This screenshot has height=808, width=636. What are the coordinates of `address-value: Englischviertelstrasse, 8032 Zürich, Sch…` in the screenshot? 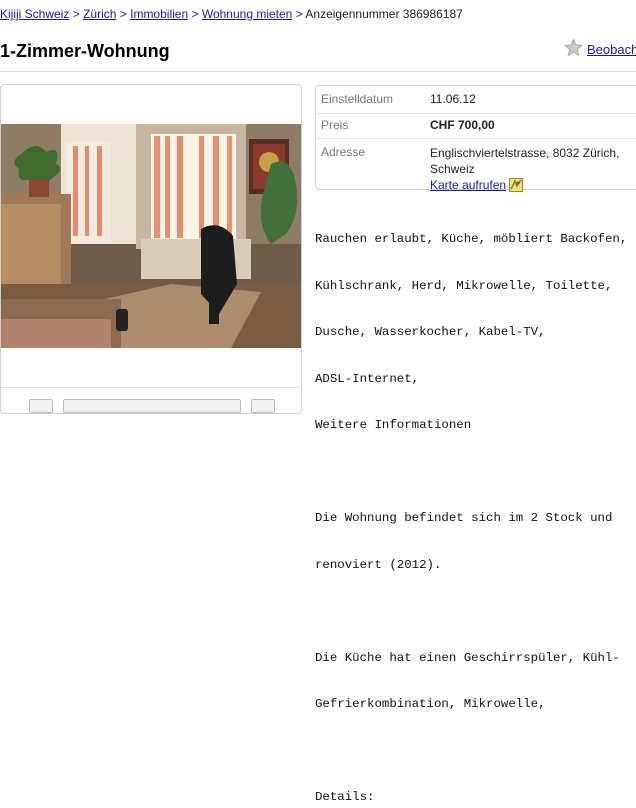 It's located at (524, 169).